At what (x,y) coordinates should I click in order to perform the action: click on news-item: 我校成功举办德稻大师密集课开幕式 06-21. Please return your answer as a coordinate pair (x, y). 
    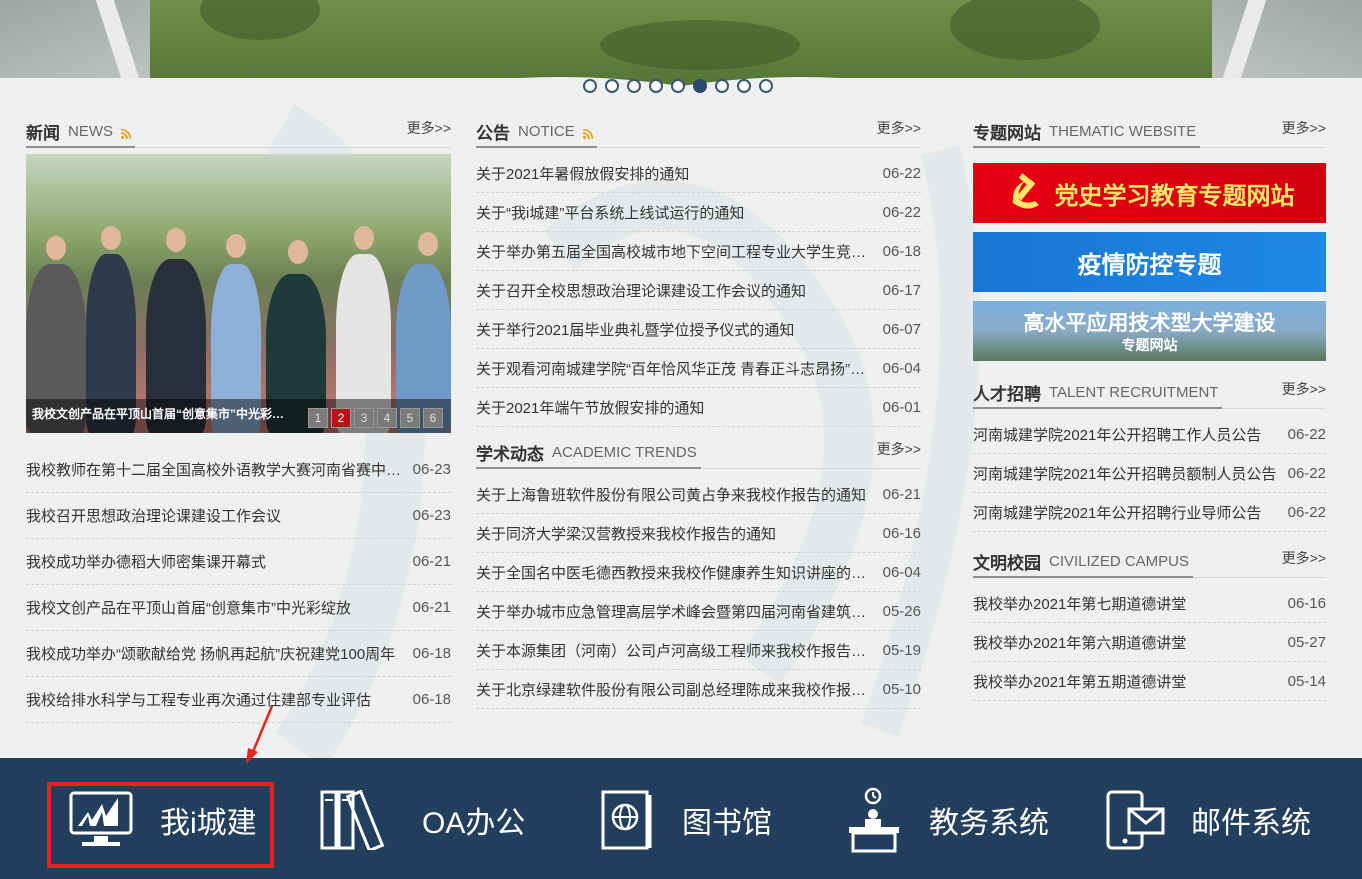
    Looking at the image, I should click on (238, 562).